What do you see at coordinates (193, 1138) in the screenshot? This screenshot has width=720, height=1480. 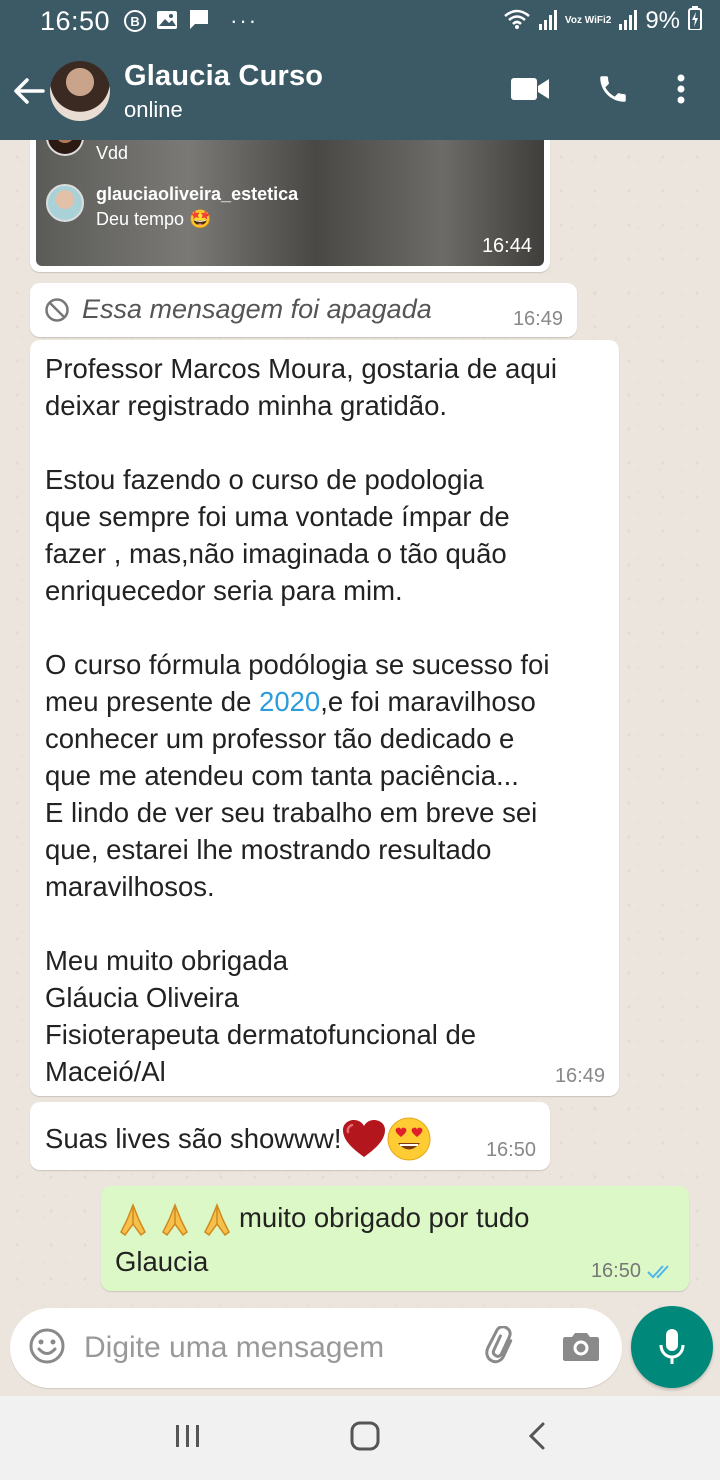 I see `message-text: Suas lives são showww!` at bounding box center [193, 1138].